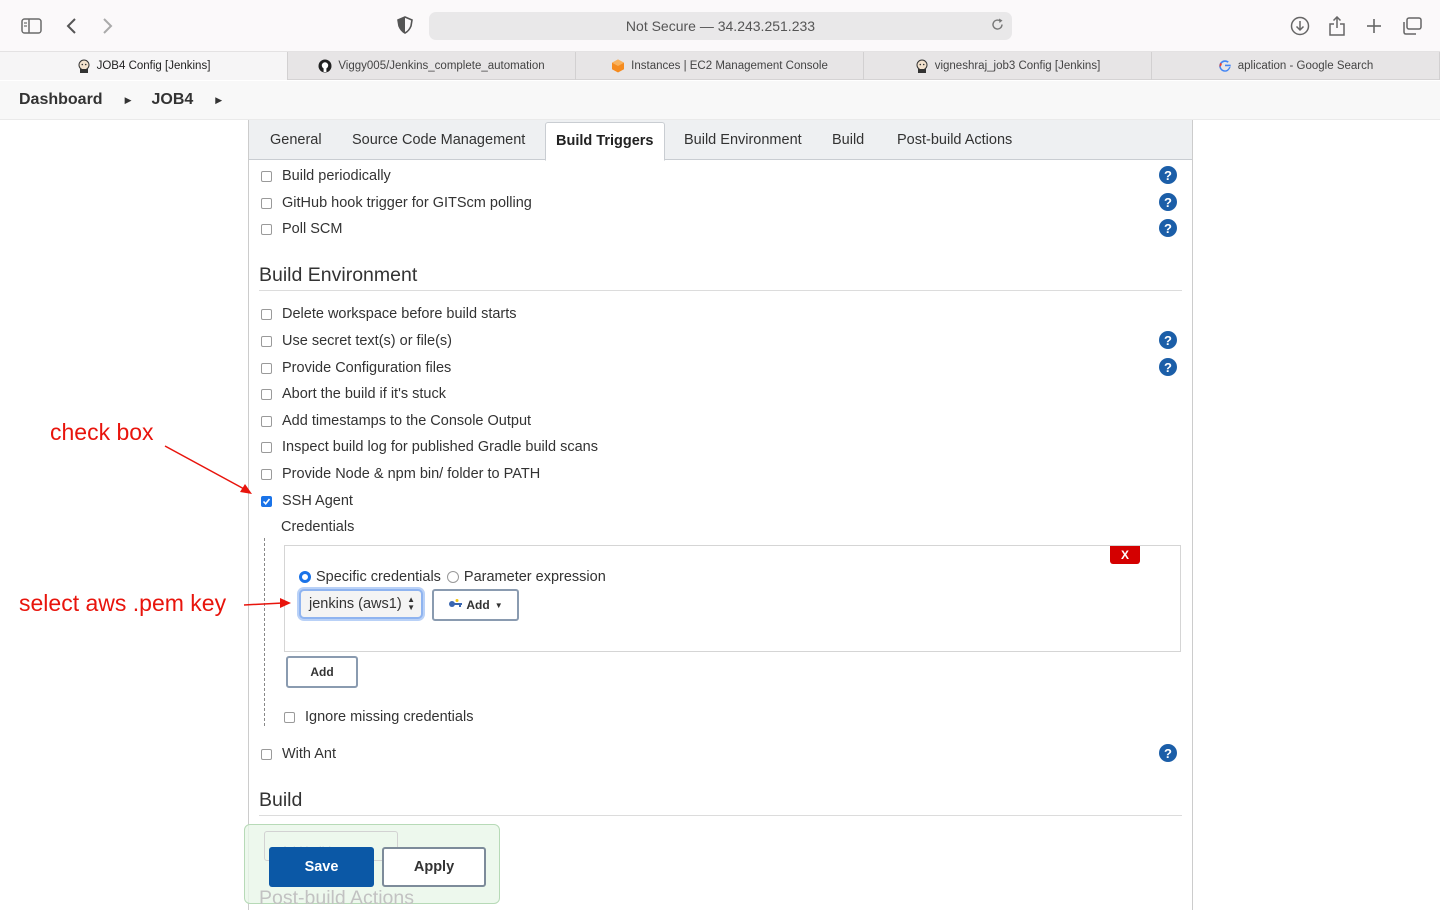 This screenshot has width=1440, height=910. I want to click on annotation-arrows, so click(227, 526).